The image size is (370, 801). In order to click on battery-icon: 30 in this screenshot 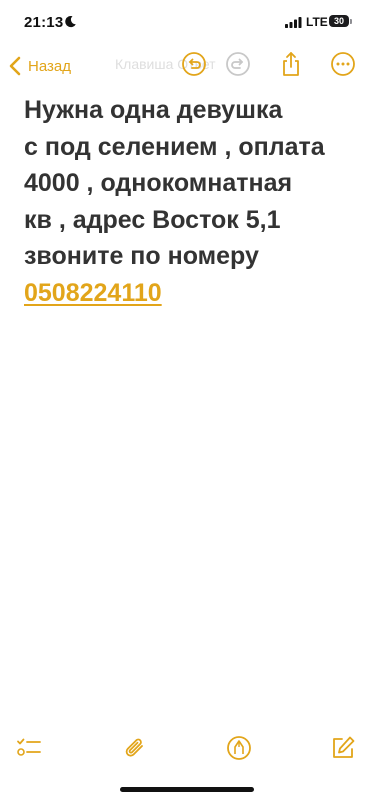, I will do `click(341, 21)`.